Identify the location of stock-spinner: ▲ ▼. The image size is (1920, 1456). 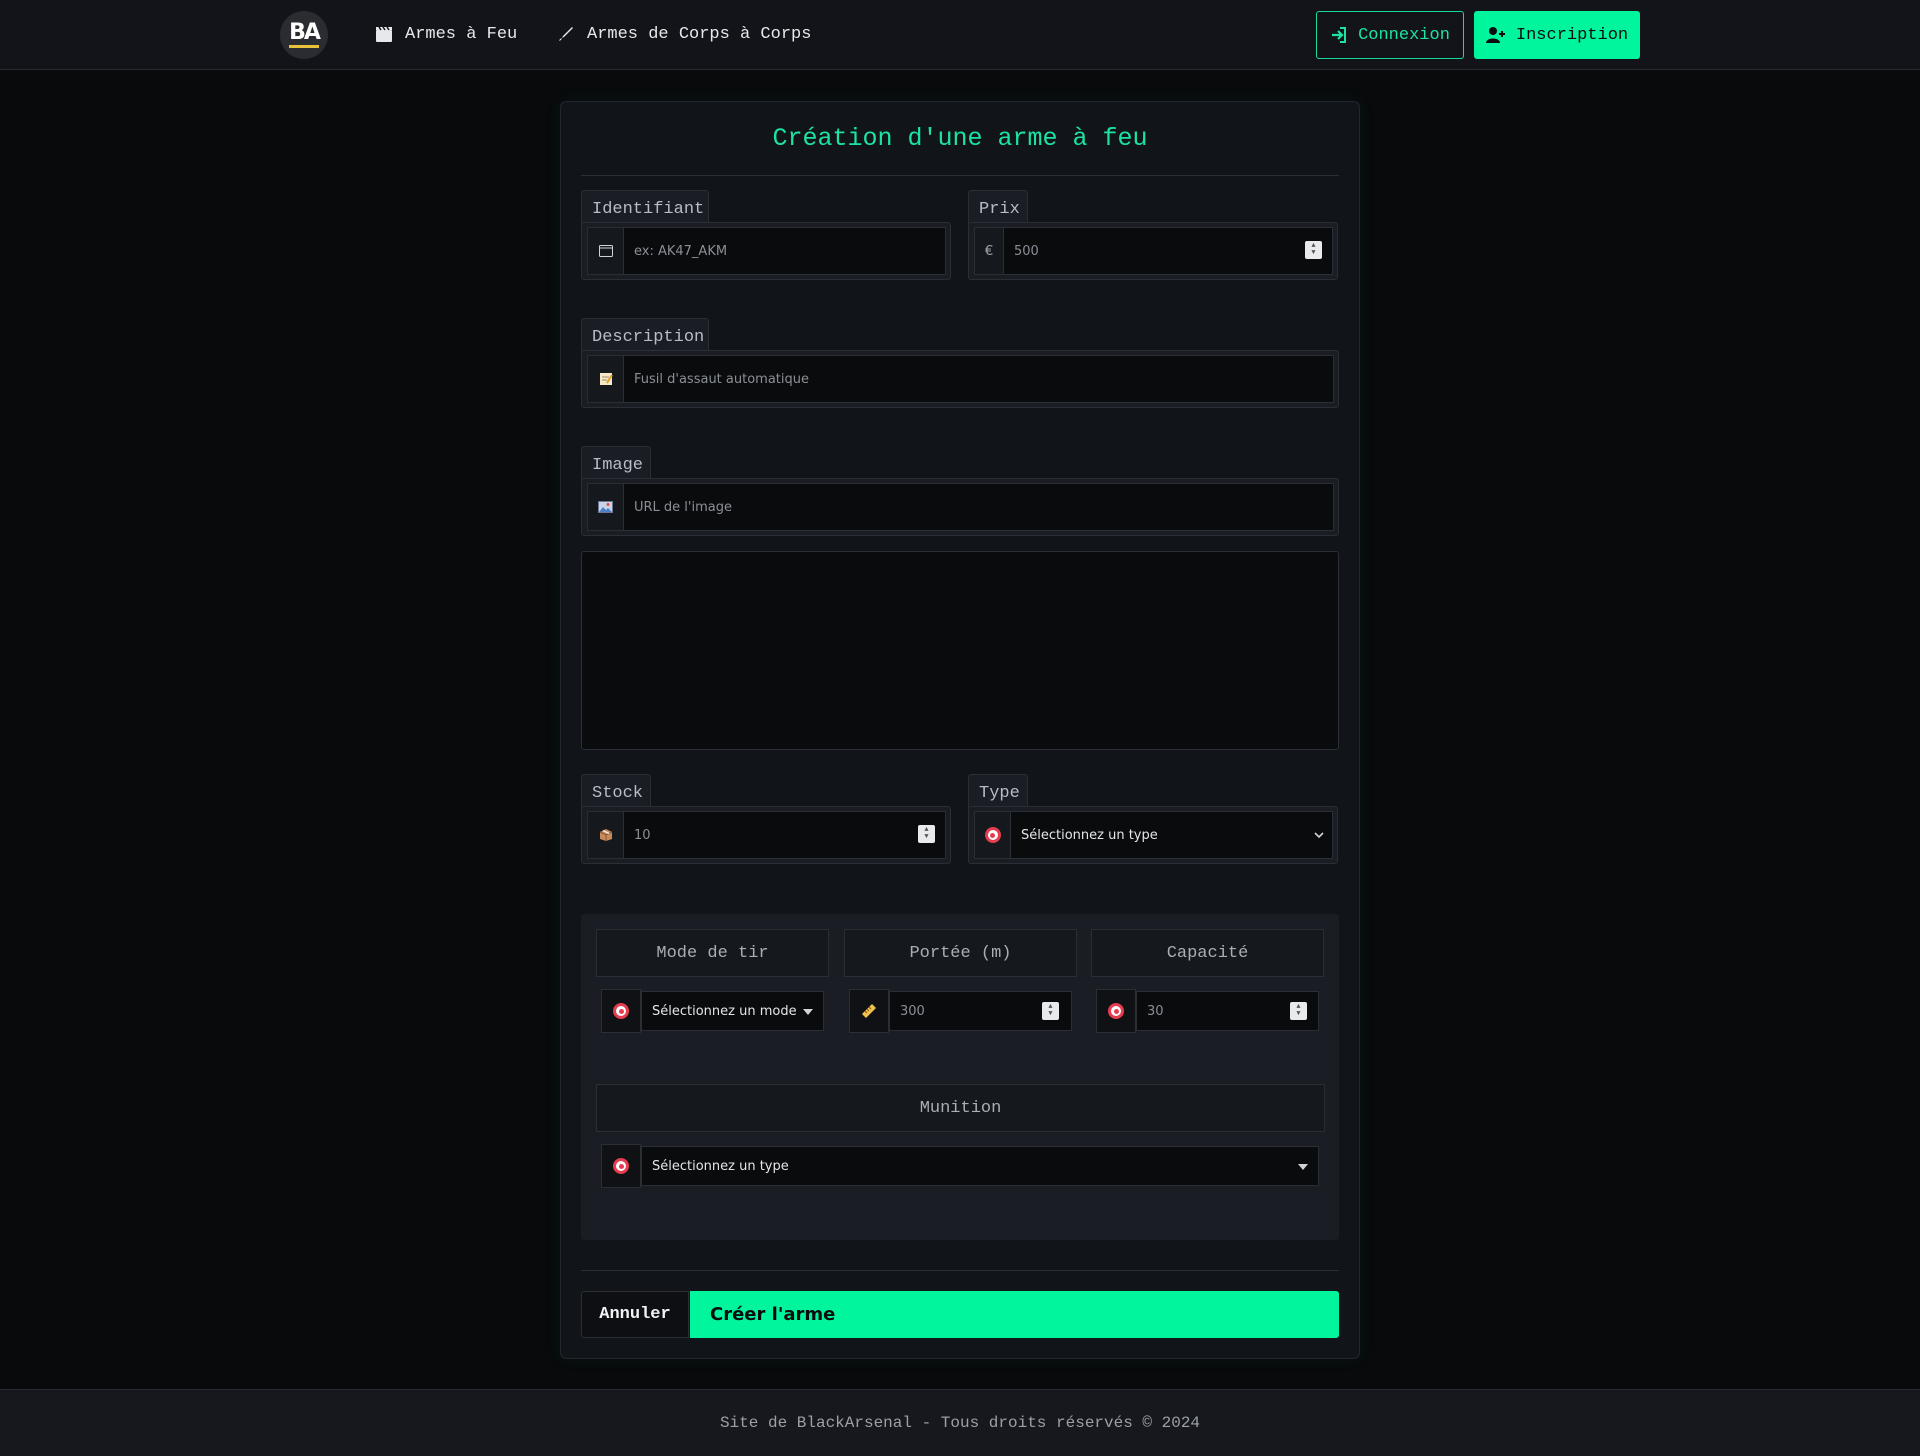
(926, 834).